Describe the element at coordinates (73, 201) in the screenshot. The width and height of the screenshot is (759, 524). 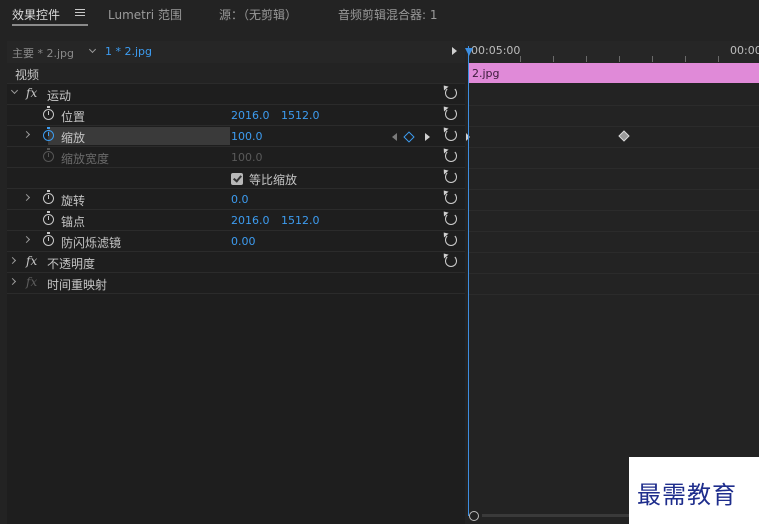
I see `rotation-label: 旋转` at that location.